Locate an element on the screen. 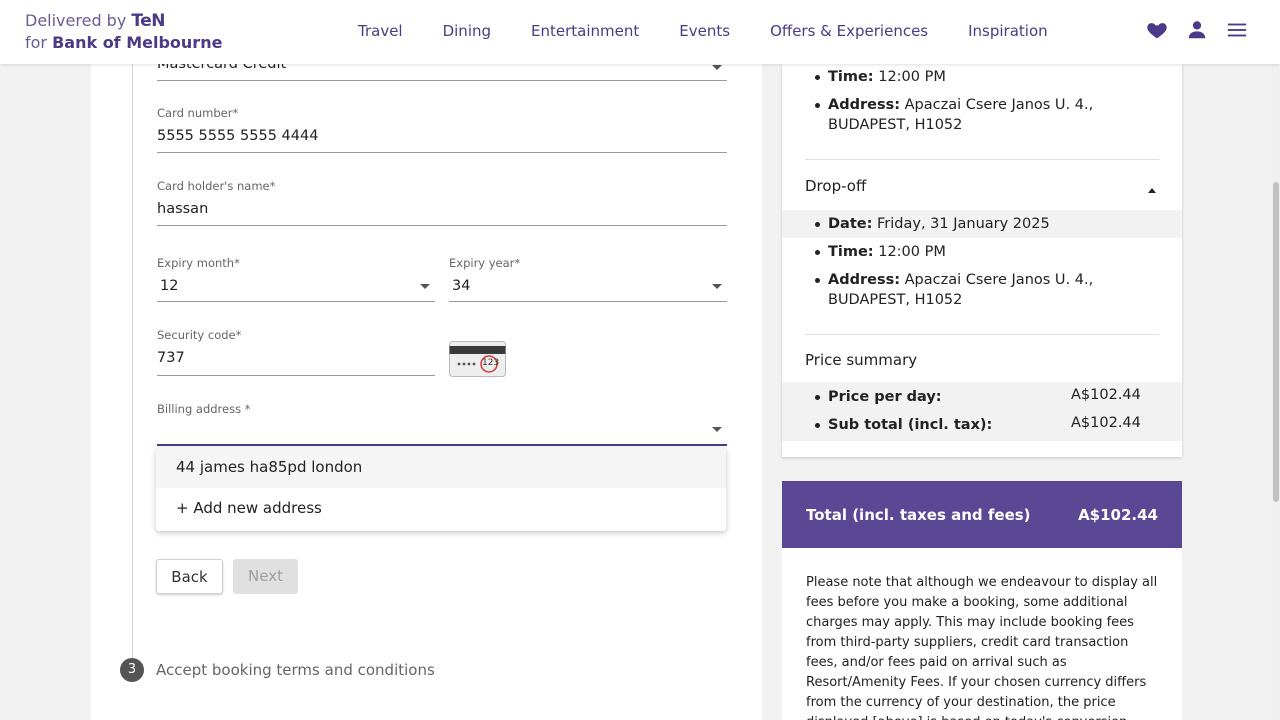 The width and height of the screenshot is (1280, 720). nav-events: Events is located at coordinates (704, 31).